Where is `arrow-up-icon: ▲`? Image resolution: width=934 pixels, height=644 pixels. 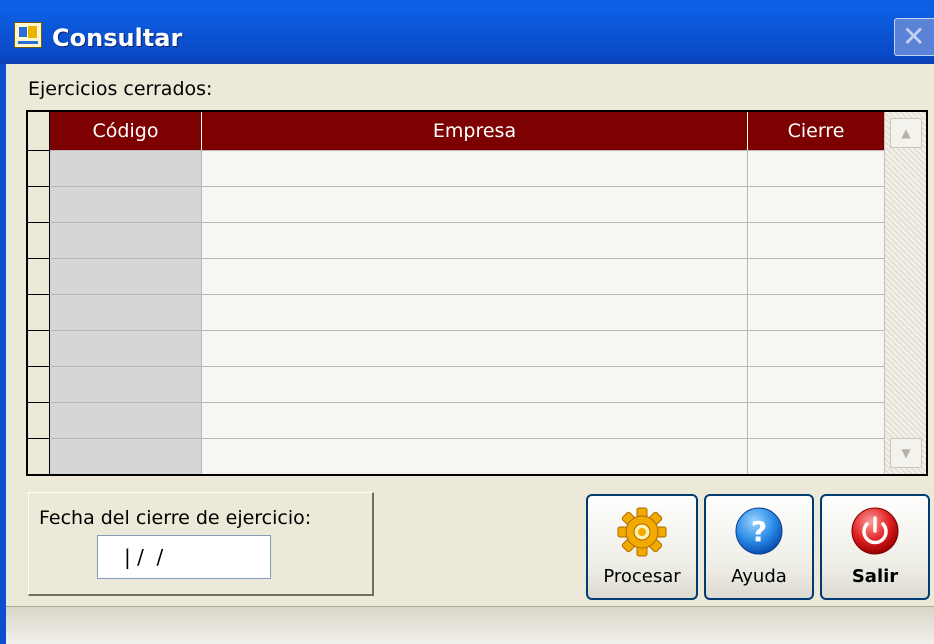
arrow-up-icon: ▲ is located at coordinates (906, 133).